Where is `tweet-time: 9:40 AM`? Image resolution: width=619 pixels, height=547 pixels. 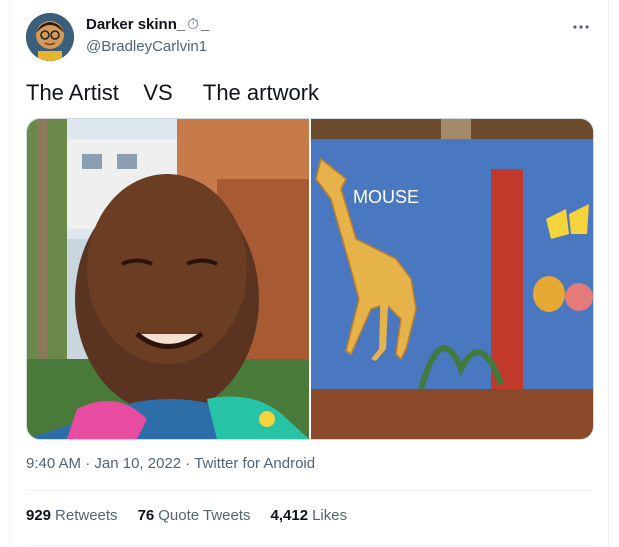
tweet-time: 9:40 AM is located at coordinates (53, 463).